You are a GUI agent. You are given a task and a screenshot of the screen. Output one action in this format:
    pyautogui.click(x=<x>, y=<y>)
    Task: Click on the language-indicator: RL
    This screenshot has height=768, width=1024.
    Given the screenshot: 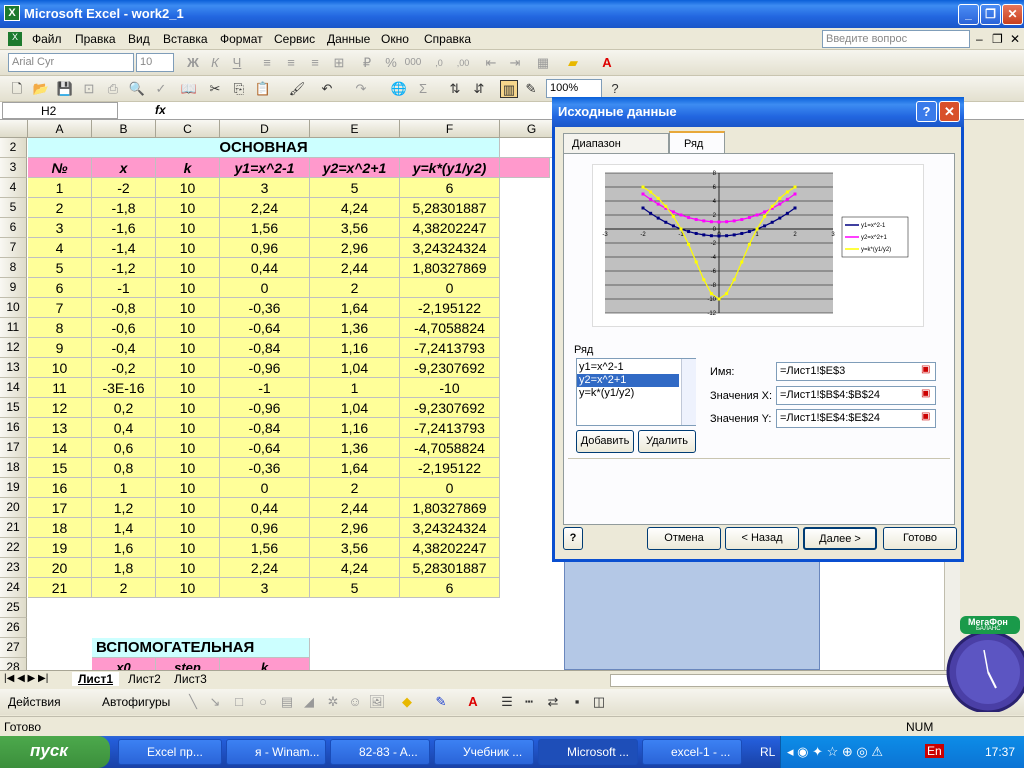 What is the action you would take?
    pyautogui.click(x=767, y=752)
    